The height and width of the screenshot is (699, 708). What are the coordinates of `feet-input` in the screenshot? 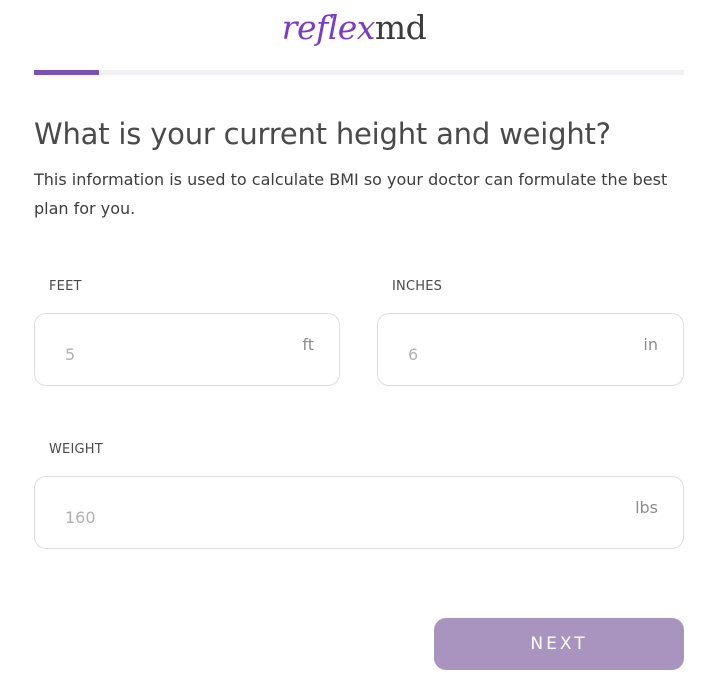 It's located at (187, 349).